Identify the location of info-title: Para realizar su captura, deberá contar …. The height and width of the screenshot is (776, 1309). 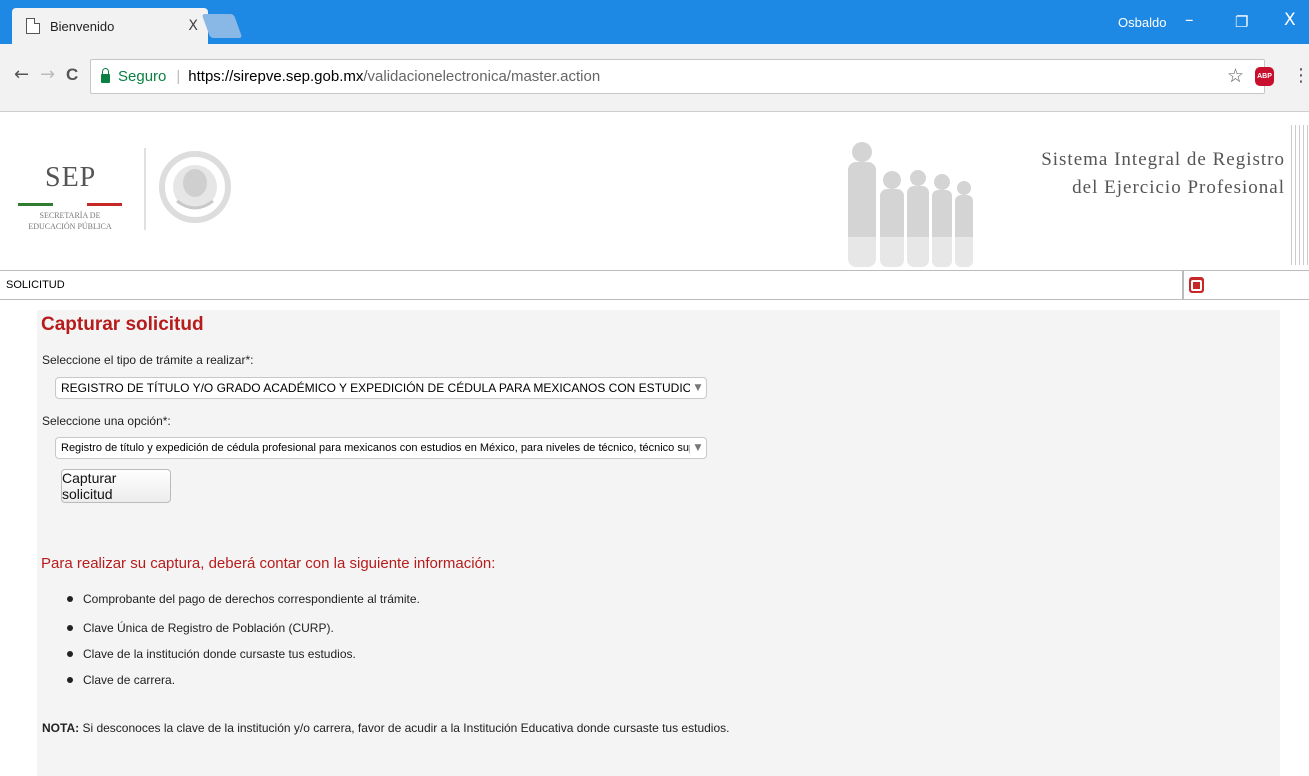
(268, 563).